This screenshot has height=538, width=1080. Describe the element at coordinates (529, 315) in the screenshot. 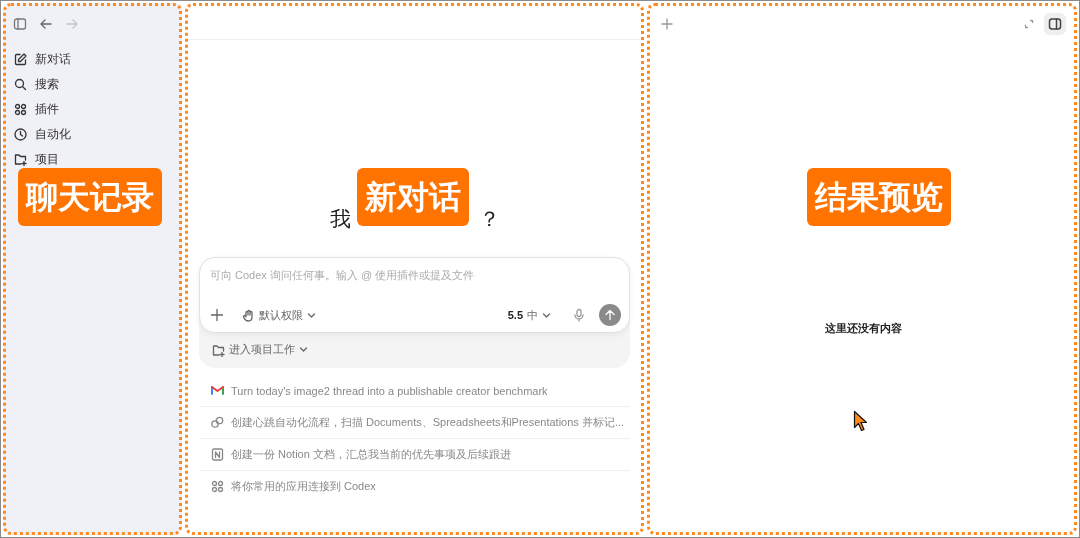

I see `model-dropdown: 5.5 中` at that location.